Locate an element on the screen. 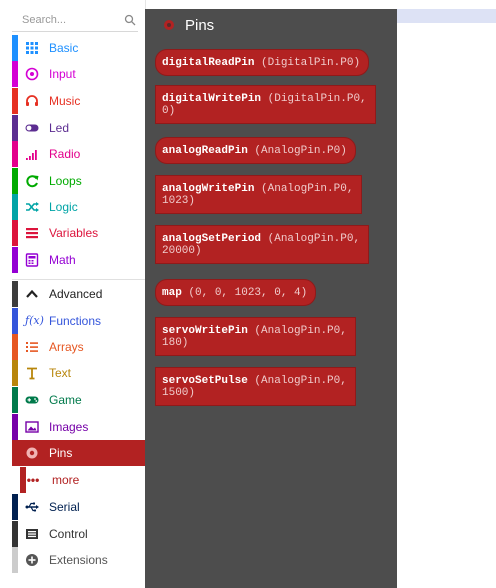  category-label: Serial is located at coordinates (64, 507).